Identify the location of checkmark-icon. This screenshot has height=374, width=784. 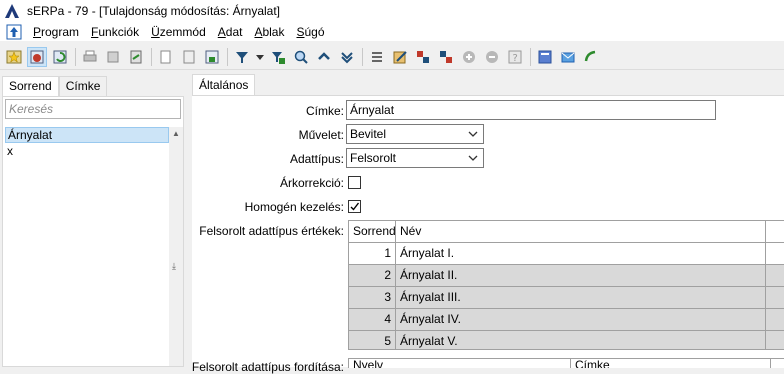
(355, 206).